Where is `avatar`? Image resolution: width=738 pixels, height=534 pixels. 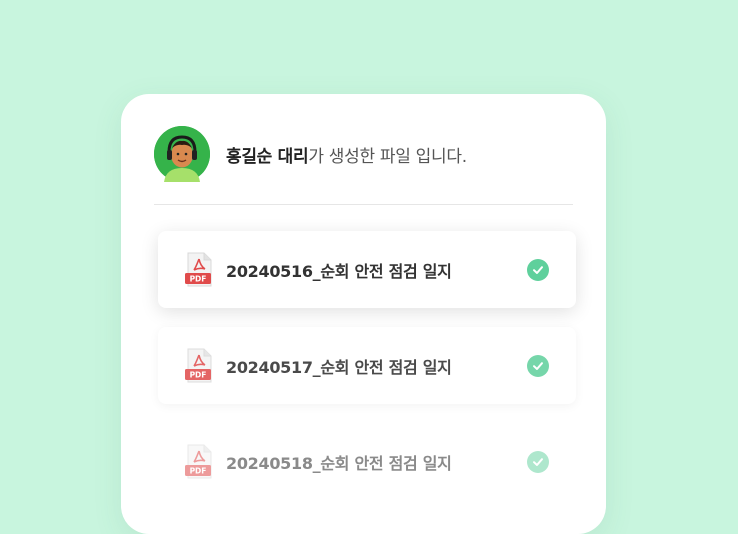
avatar is located at coordinates (182, 154).